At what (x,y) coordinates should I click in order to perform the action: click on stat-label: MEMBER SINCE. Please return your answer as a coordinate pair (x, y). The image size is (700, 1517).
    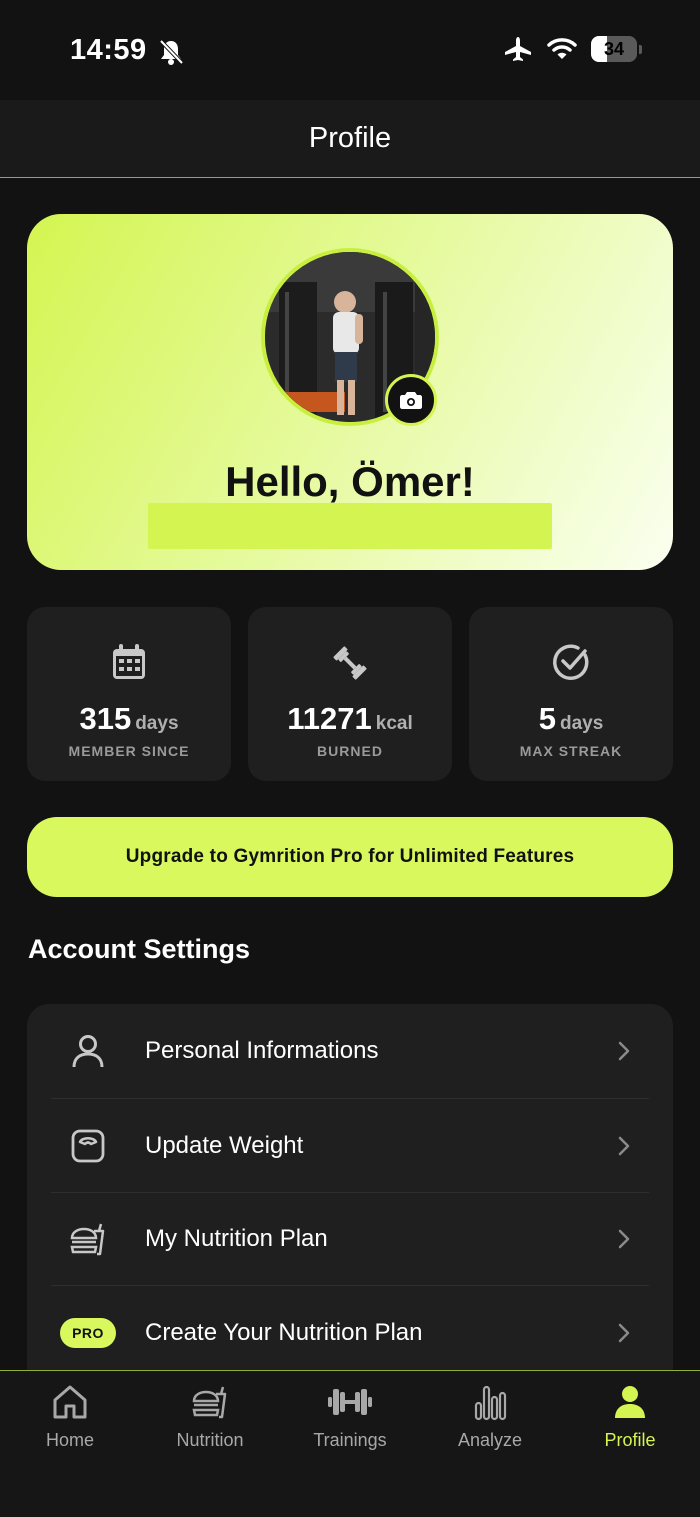
    Looking at the image, I should click on (129, 751).